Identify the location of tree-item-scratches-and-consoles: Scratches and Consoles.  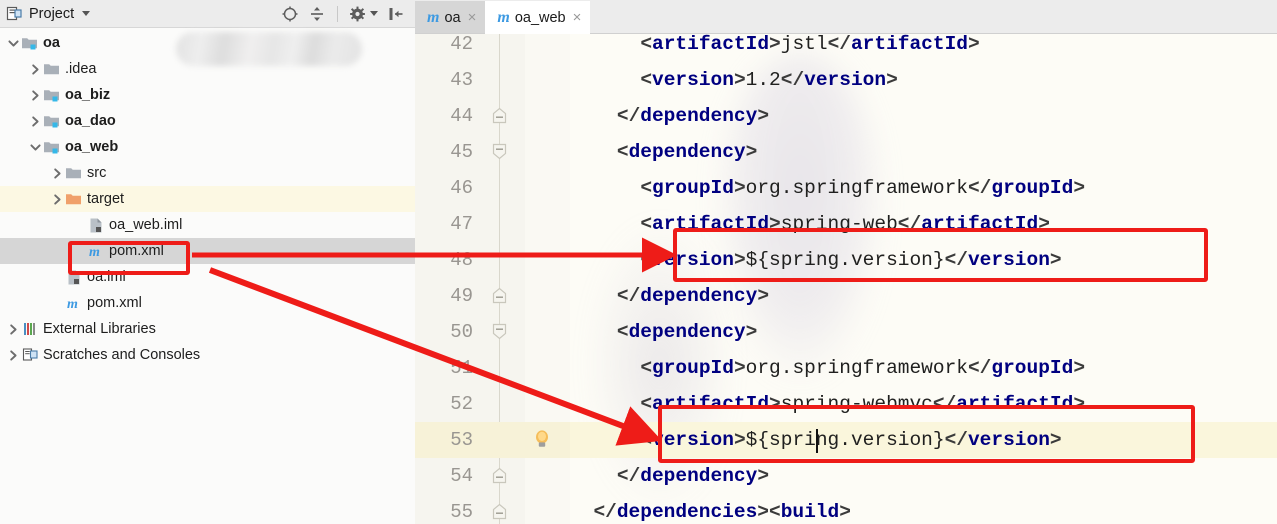
(207, 355).